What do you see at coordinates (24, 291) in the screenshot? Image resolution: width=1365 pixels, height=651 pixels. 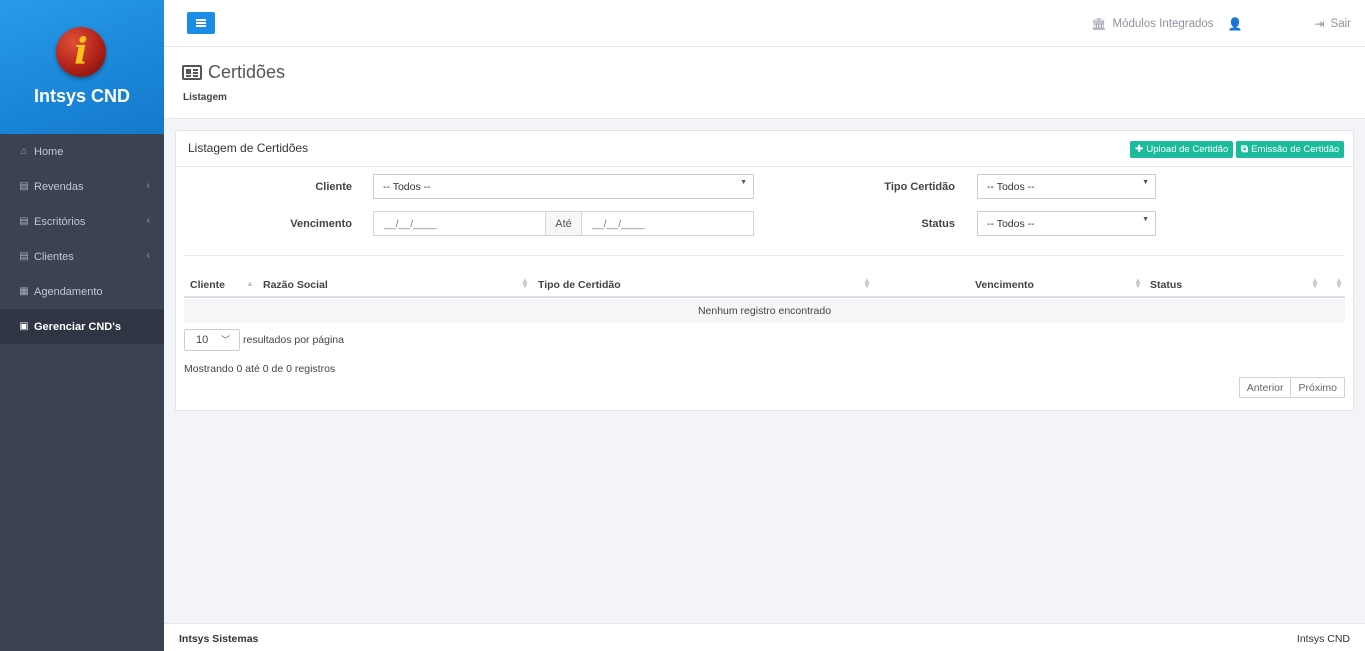 I see `calendar-icon: ▦` at bounding box center [24, 291].